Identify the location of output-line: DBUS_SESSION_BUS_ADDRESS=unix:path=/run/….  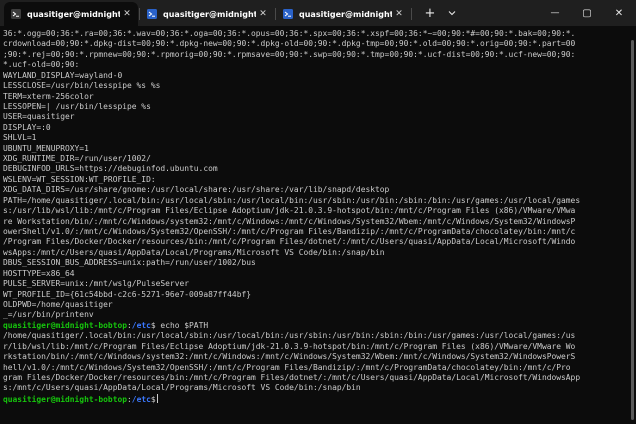
(129, 263).